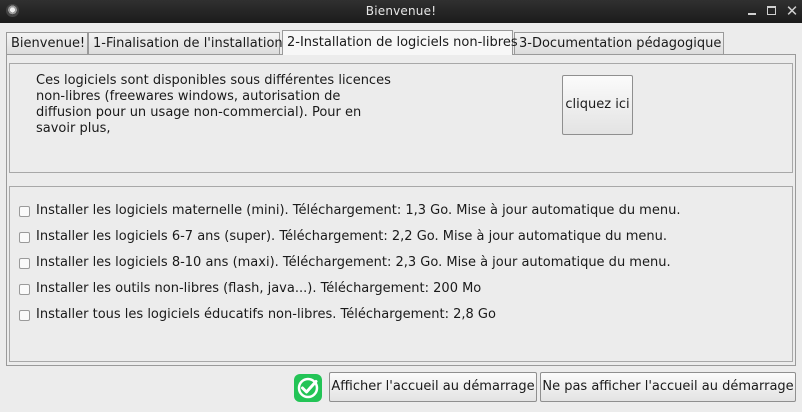  I want to click on tab-label: Bienvenue!, so click(48, 43).